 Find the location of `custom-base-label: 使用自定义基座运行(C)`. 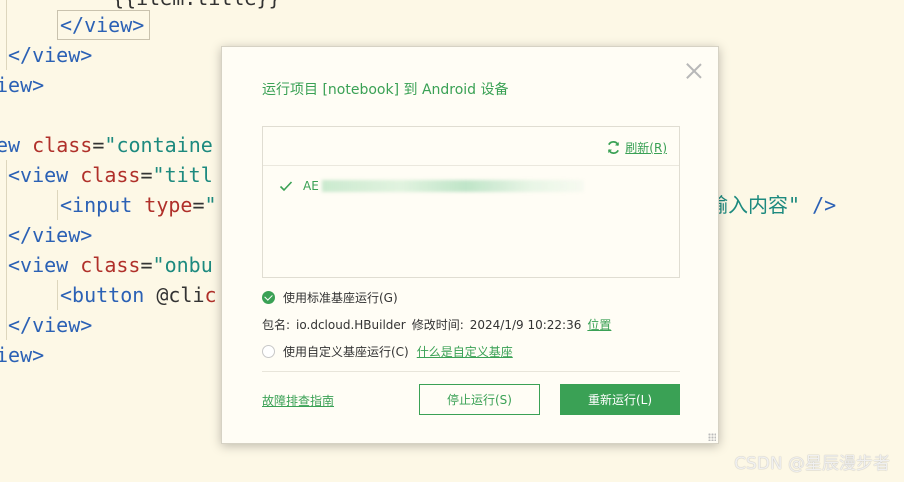

custom-base-label: 使用自定义基座运行(C) is located at coordinates (346, 352).